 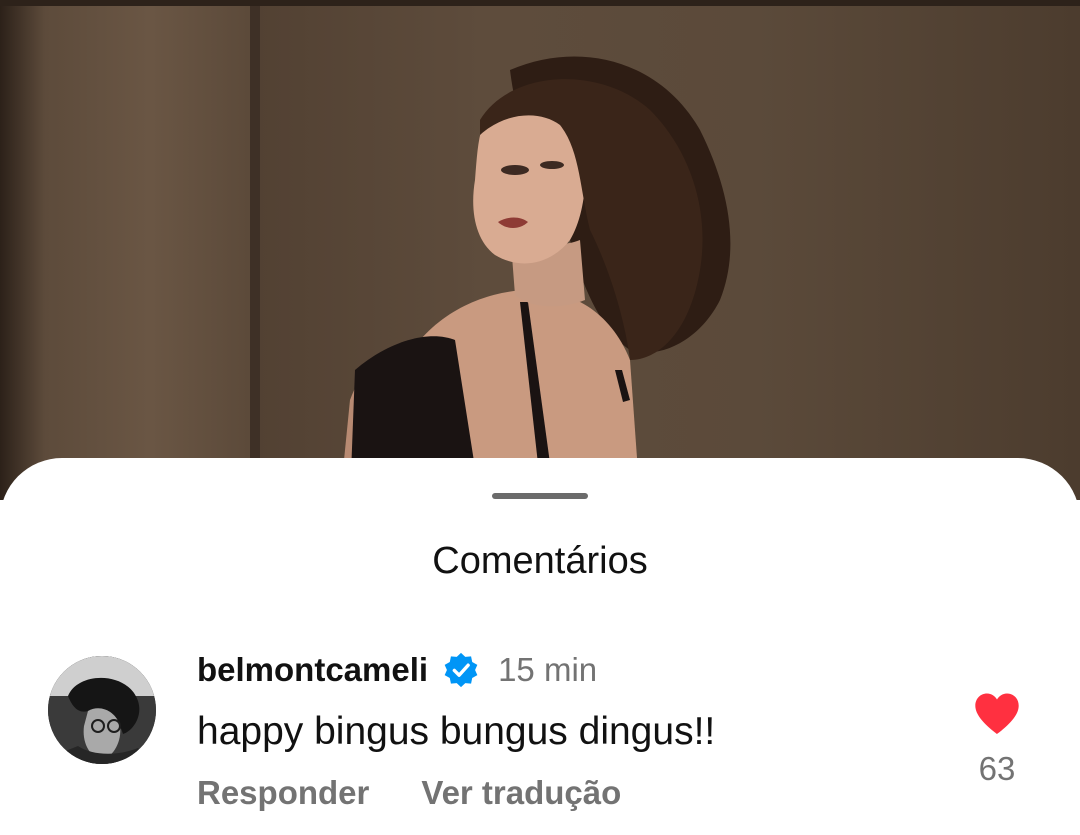 I want to click on comment-header: belmontcameli 15 min, so click(x=397, y=670).